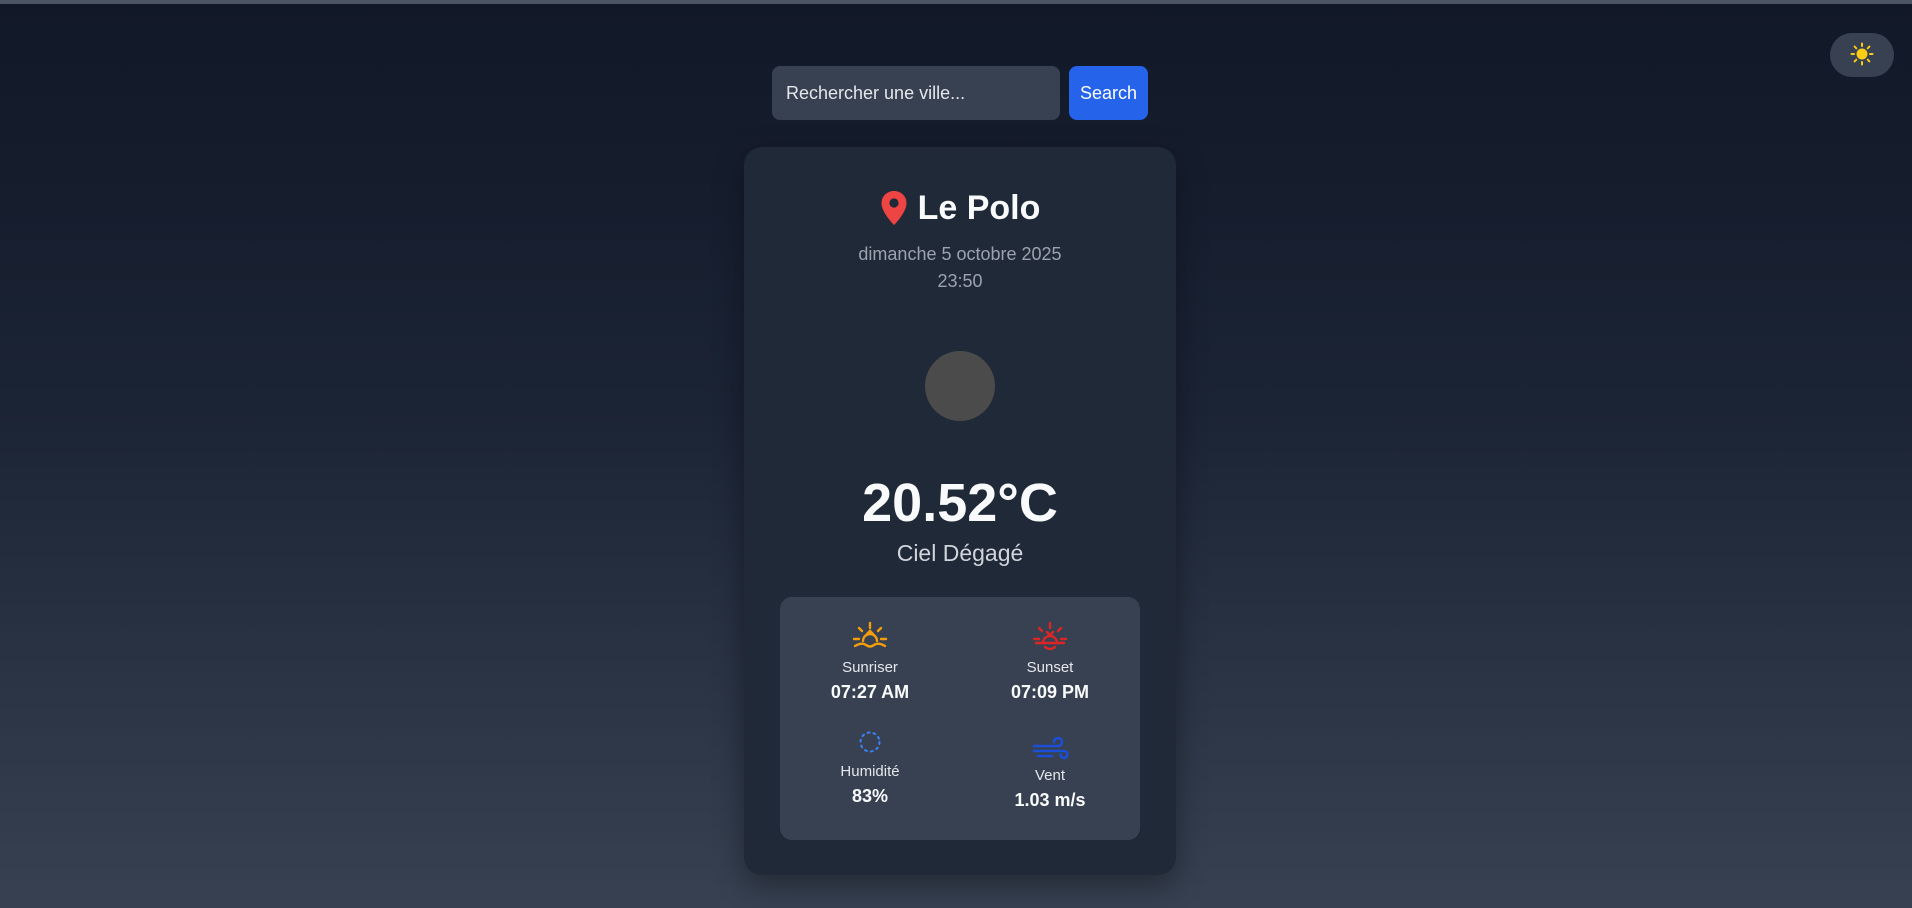 The height and width of the screenshot is (908, 1912). Describe the element at coordinates (956, 2) in the screenshot. I see `window-top-border` at that location.